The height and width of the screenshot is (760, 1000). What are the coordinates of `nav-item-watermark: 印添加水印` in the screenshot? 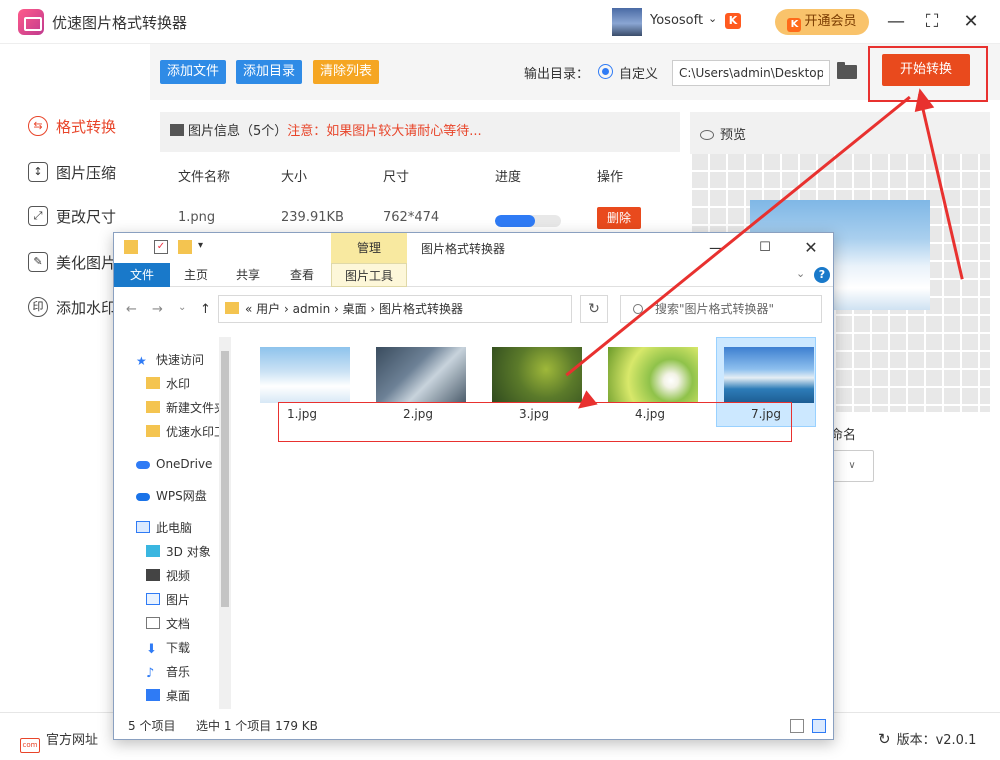 It's located at (72, 307).